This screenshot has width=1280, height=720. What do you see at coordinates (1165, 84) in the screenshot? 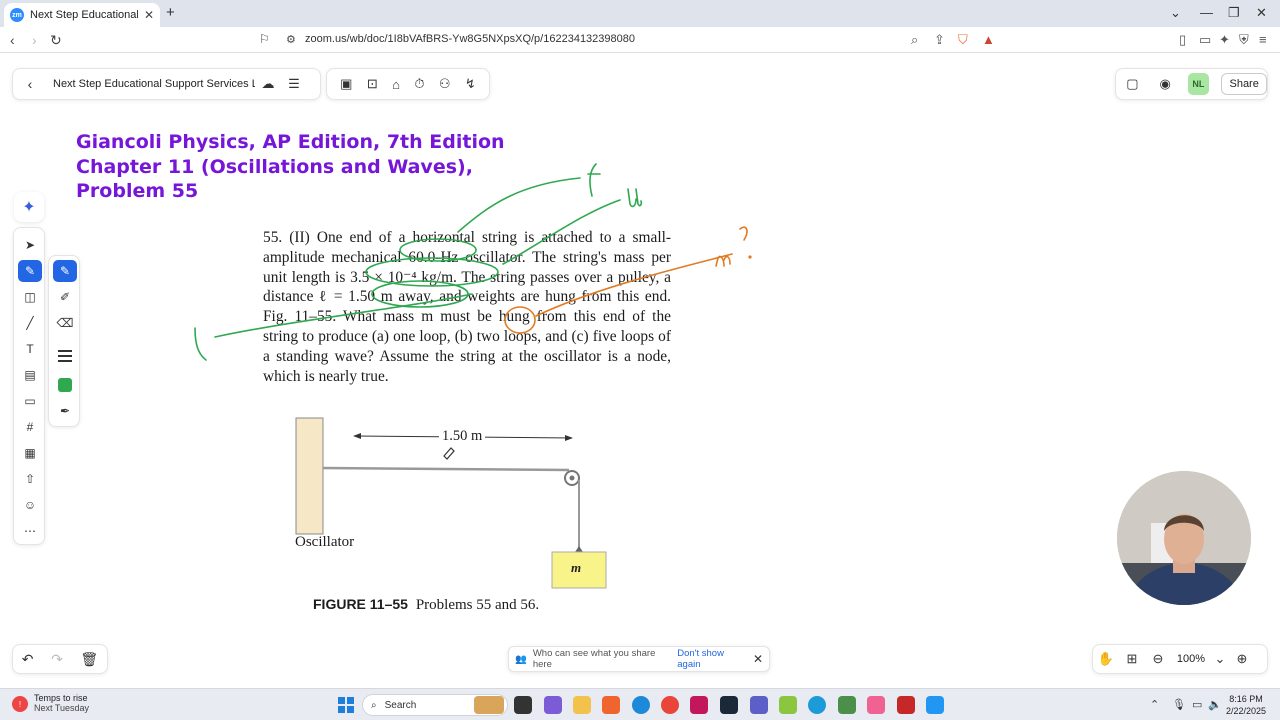
I see `follow-view-icon: ◉` at bounding box center [1165, 84].